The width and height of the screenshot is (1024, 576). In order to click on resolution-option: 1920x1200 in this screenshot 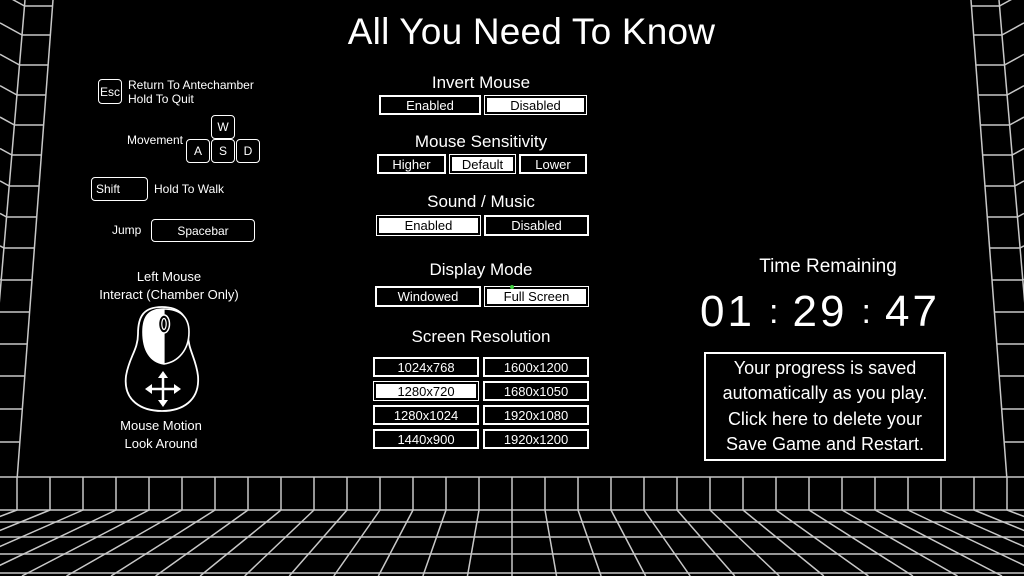, I will do `click(536, 439)`.